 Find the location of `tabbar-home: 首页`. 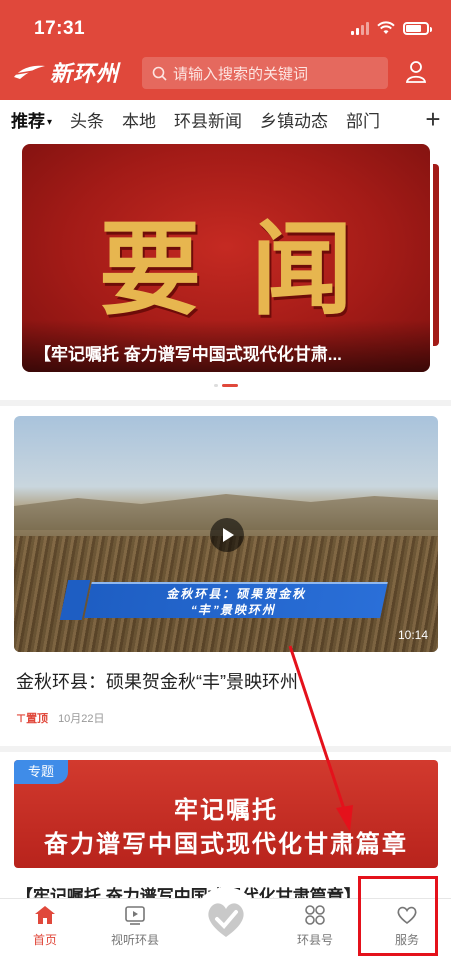

tabbar-home: 首页 is located at coordinates (45, 925).